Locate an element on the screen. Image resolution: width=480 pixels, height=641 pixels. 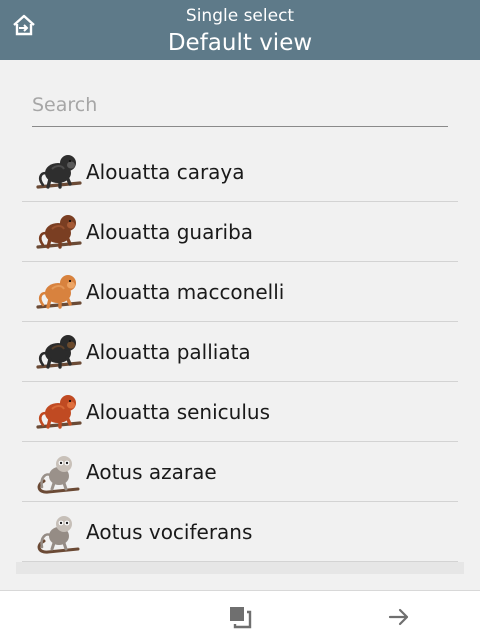
list-item: Alouatta seniculus is located at coordinates (240, 412).